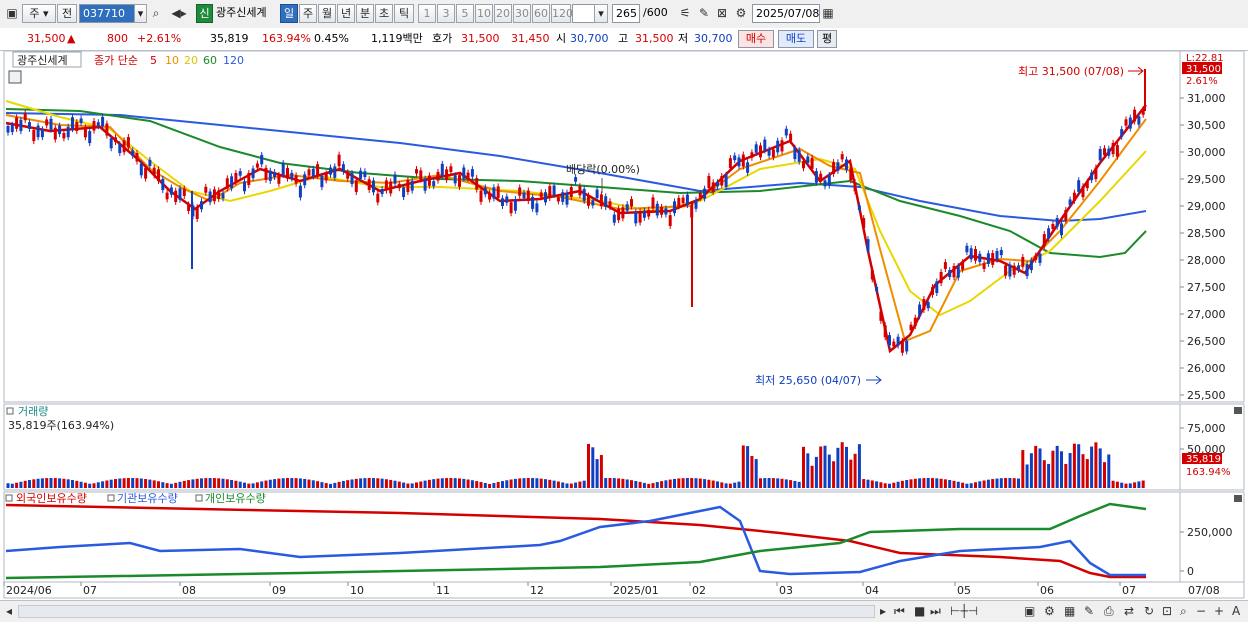 The width and height of the screenshot is (1248, 622). I want to click on price-tick-label: 28,000, so click(1206, 260).